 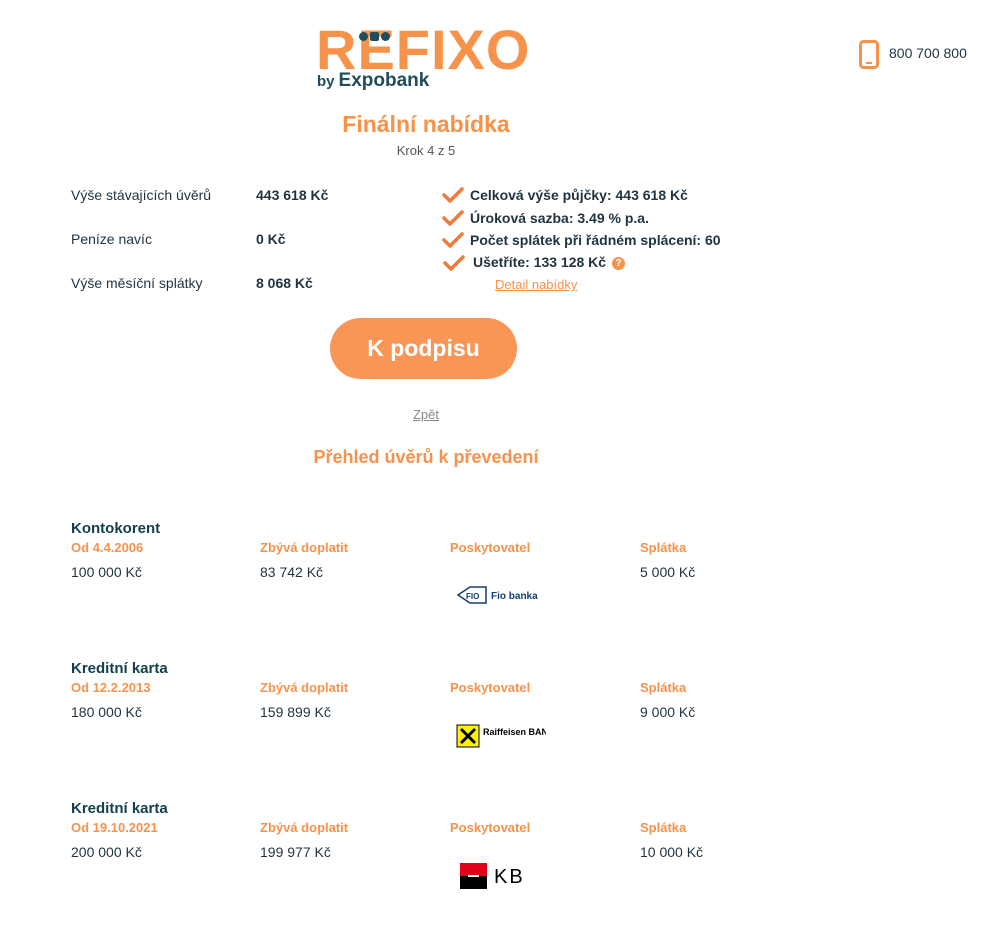 I want to click on back-link: Zpět, so click(x=426, y=414).